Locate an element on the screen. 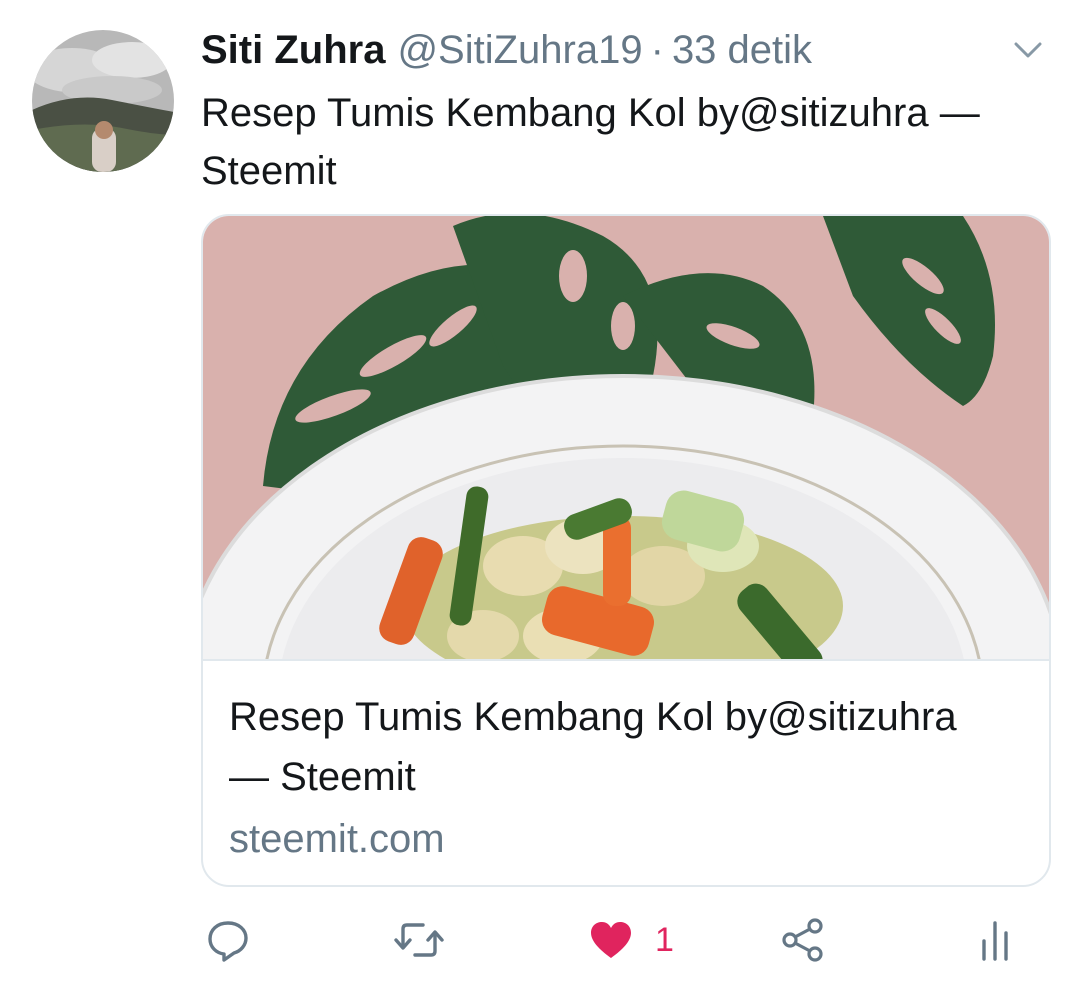 The width and height of the screenshot is (1080, 986). author-handle: @SitiZuhra19 is located at coordinates (519, 50).